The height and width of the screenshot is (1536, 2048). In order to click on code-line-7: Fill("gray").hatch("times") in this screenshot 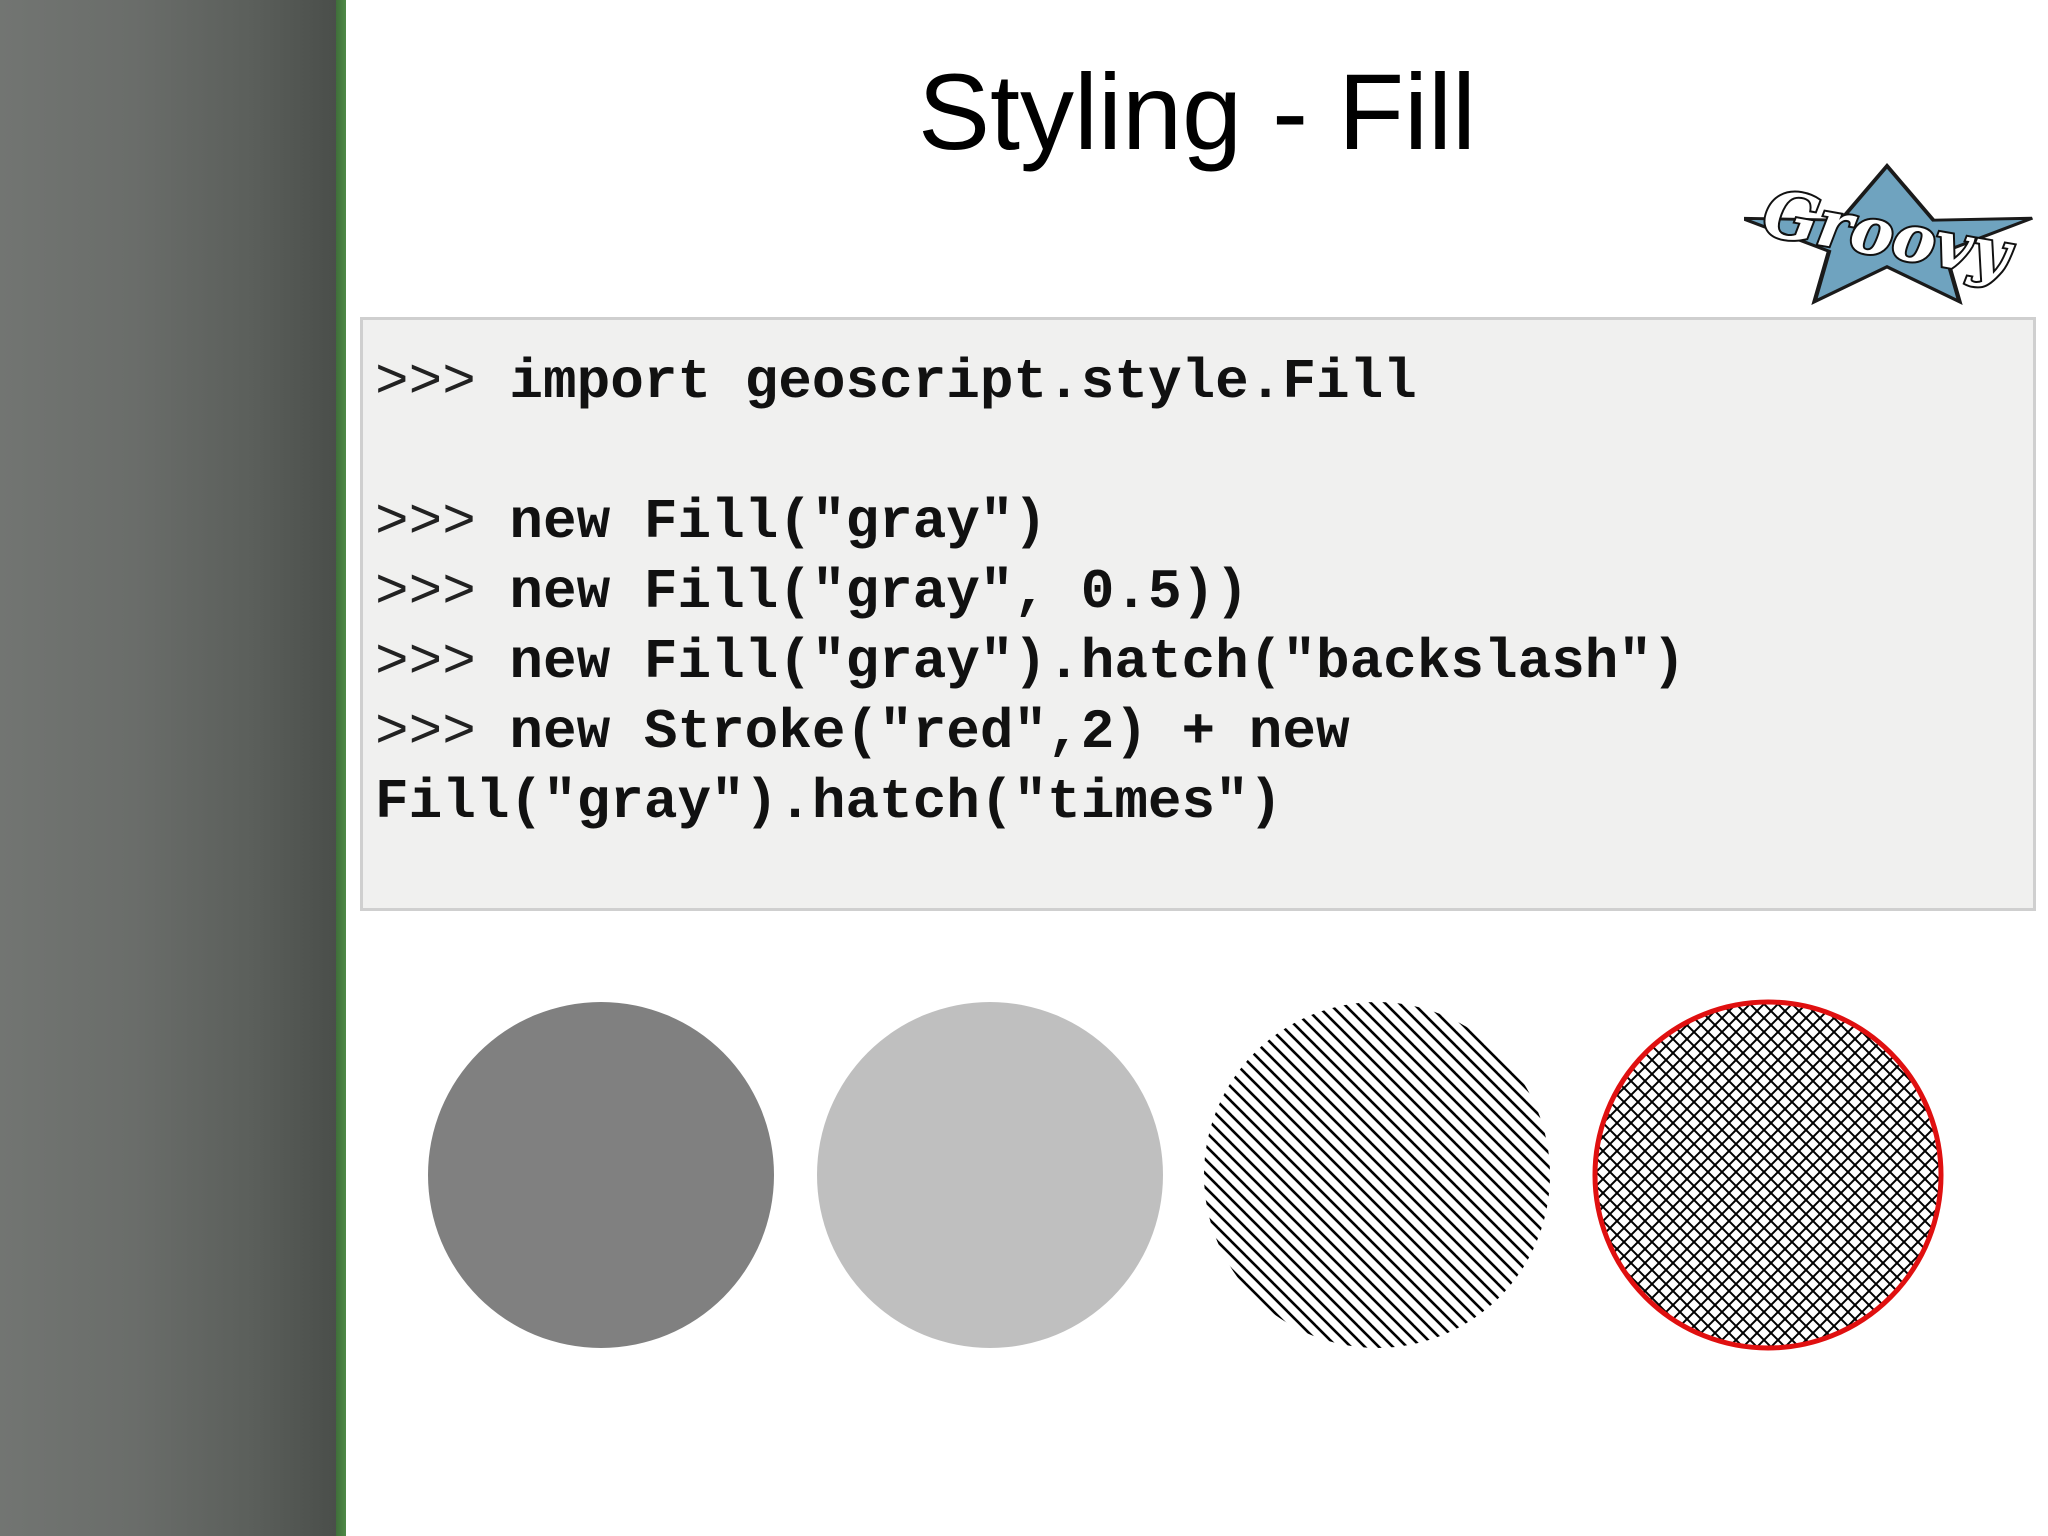, I will do `click(828, 802)`.